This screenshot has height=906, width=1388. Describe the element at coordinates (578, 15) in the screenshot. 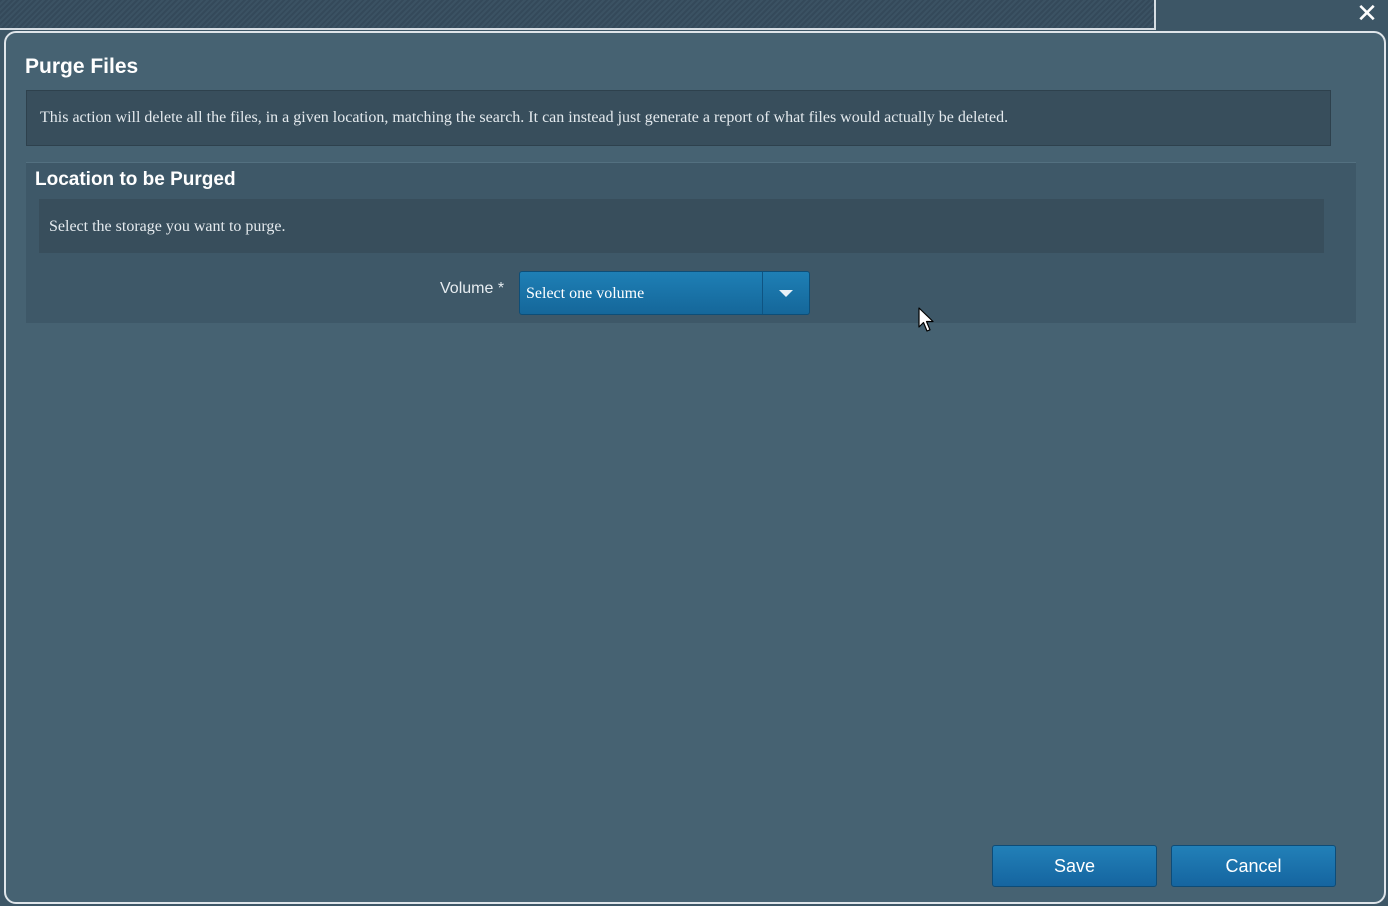

I see `background-window-strip` at that location.